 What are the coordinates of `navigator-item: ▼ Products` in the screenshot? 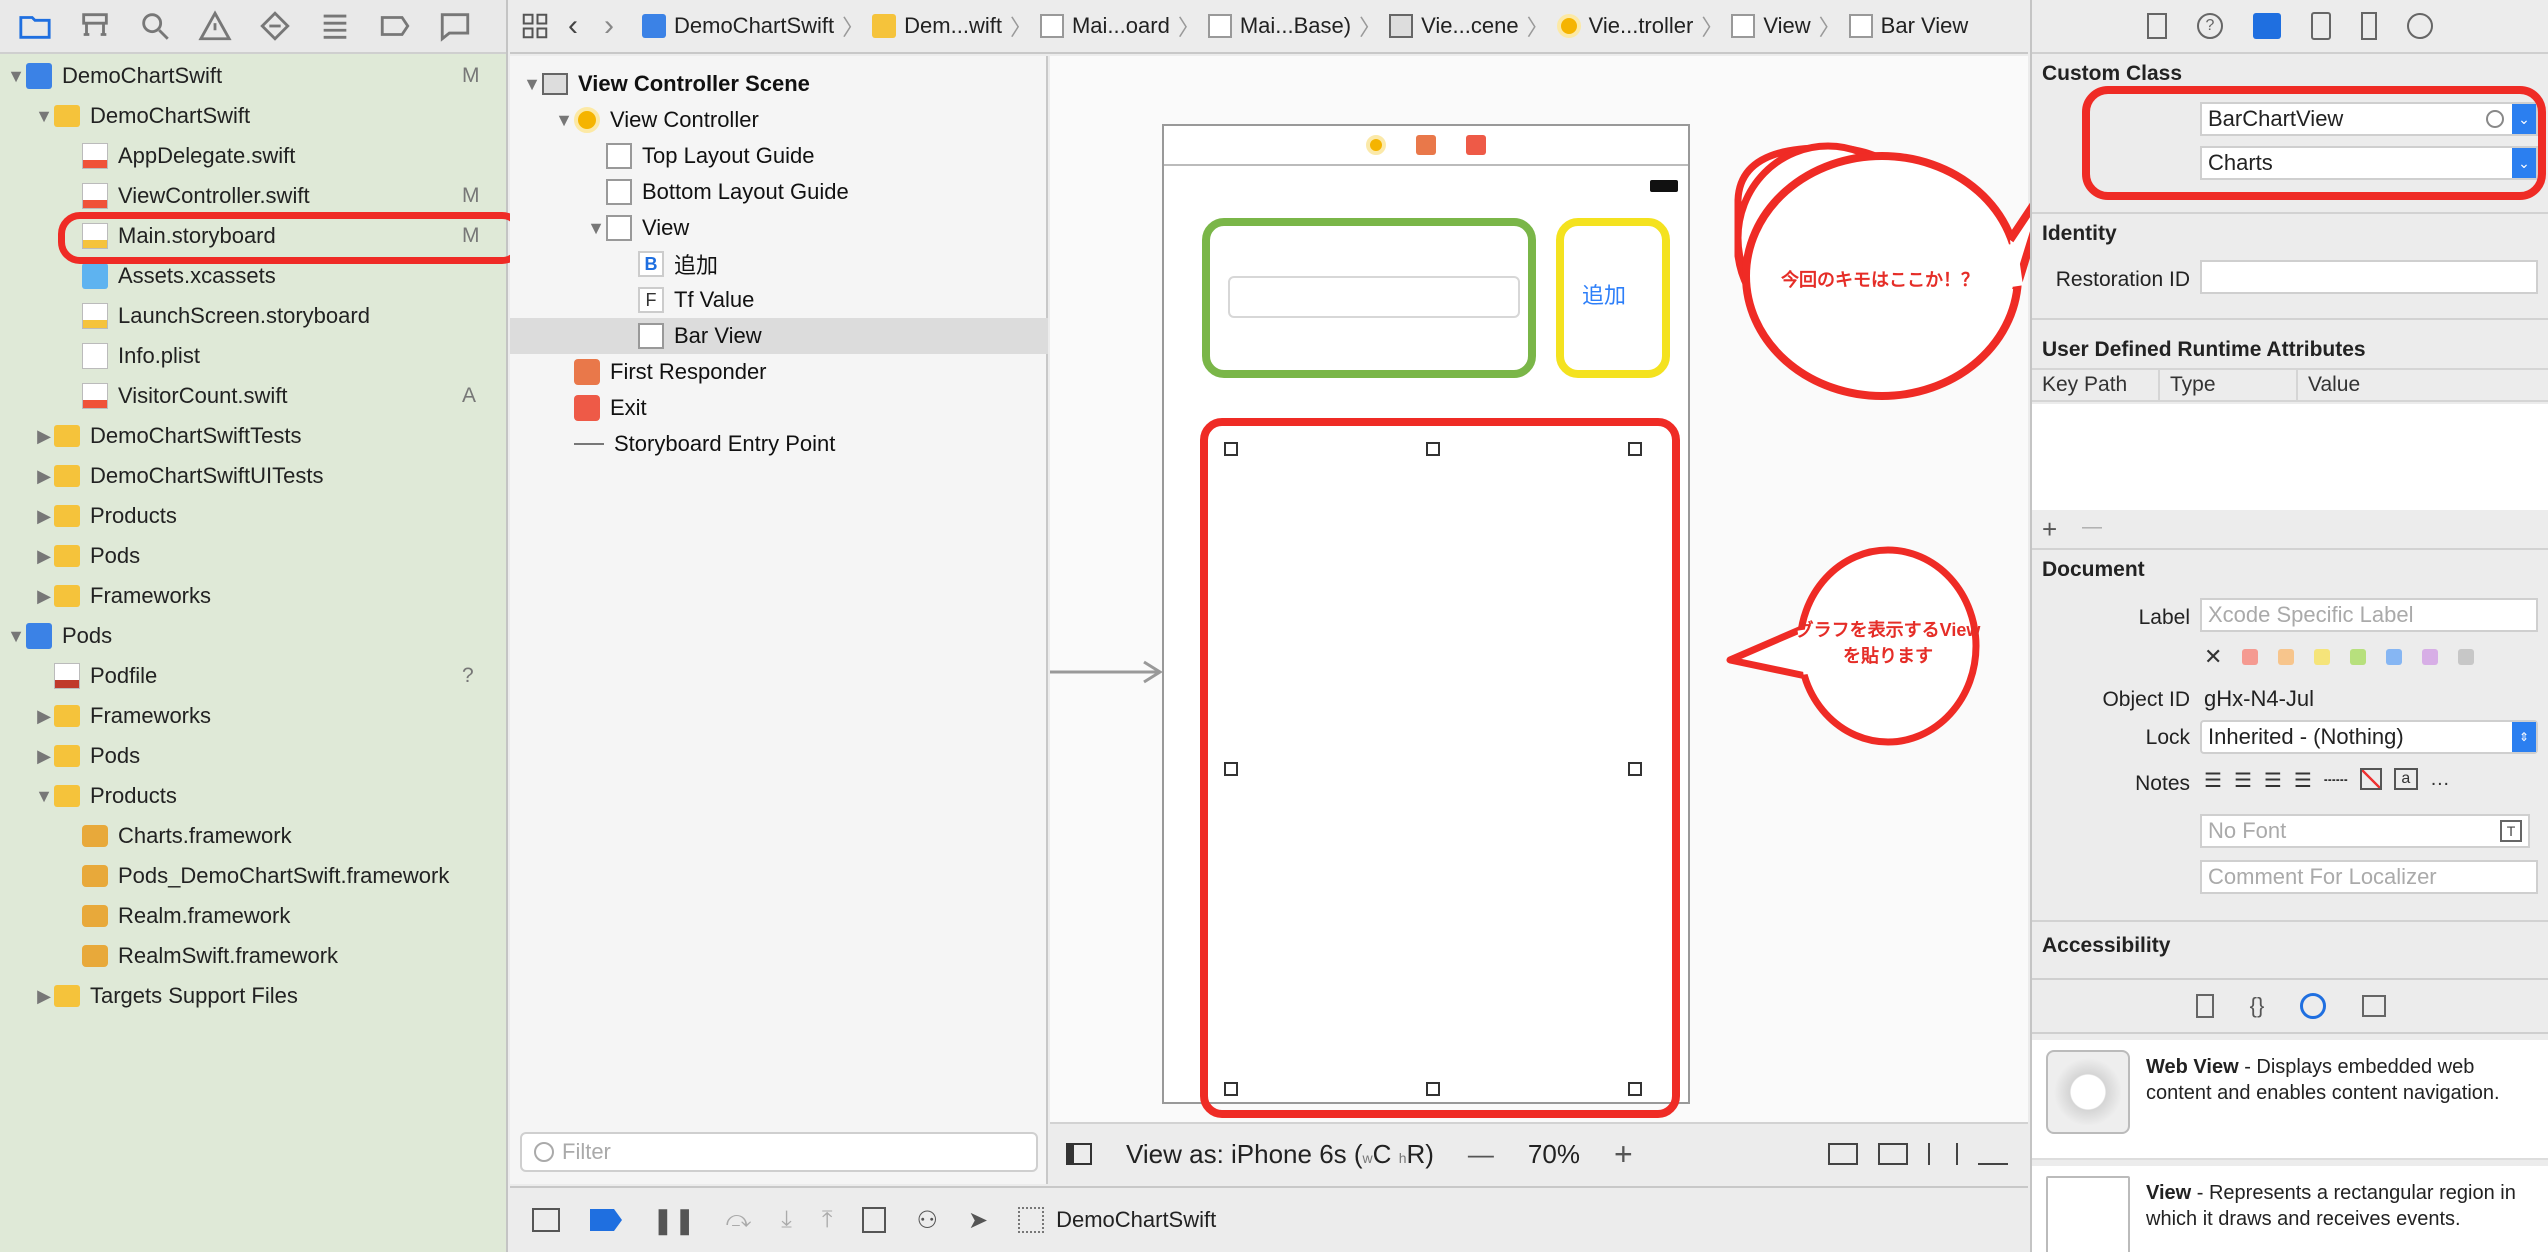 It's located at (253, 796).